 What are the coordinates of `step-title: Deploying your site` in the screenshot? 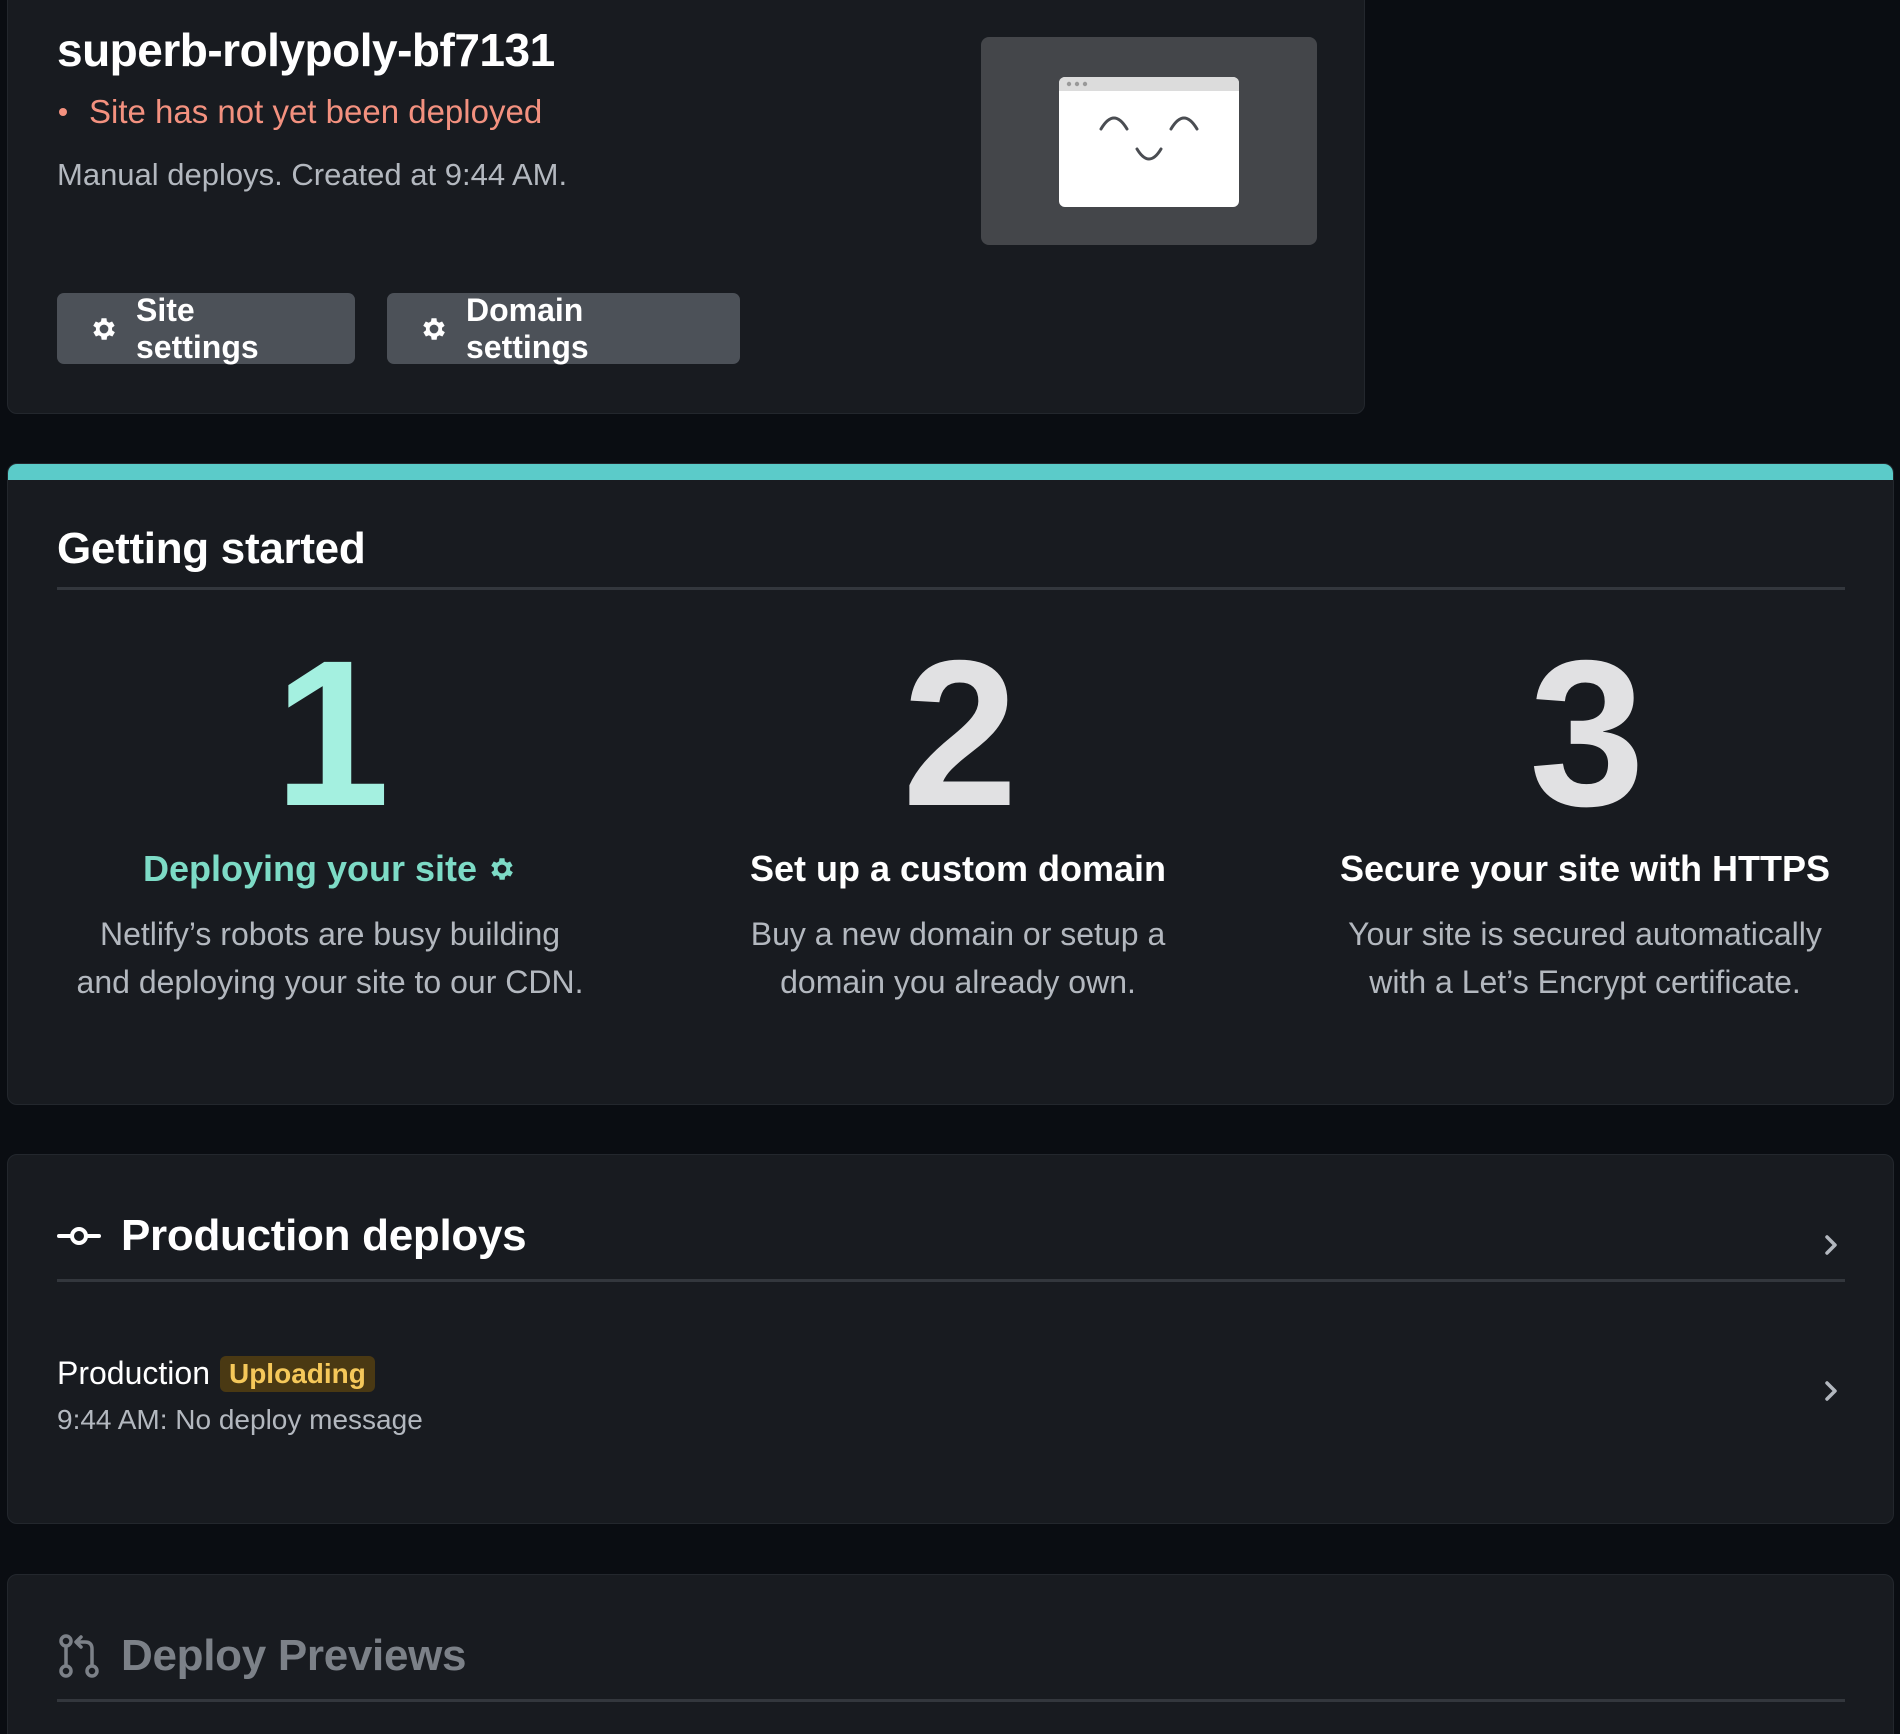 It's located at (330, 869).